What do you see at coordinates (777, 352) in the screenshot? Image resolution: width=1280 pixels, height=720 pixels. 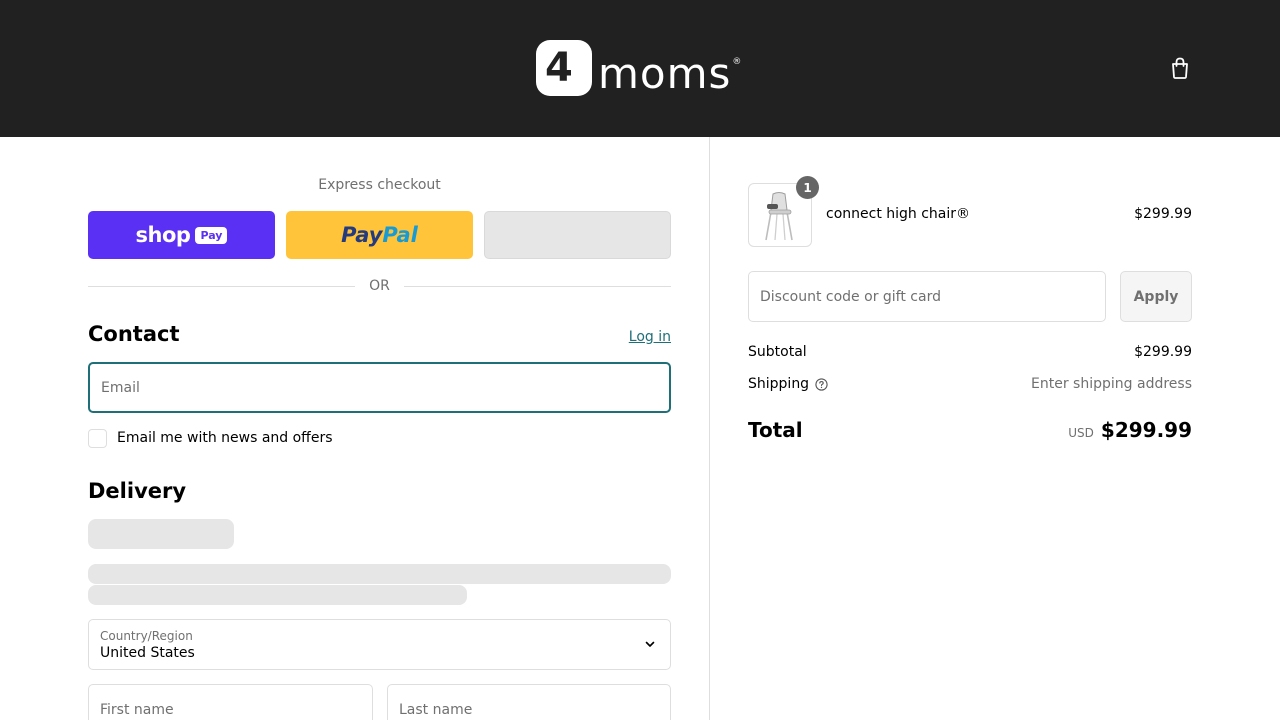 I see `subtotal-label: Subtotal` at bounding box center [777, 352].